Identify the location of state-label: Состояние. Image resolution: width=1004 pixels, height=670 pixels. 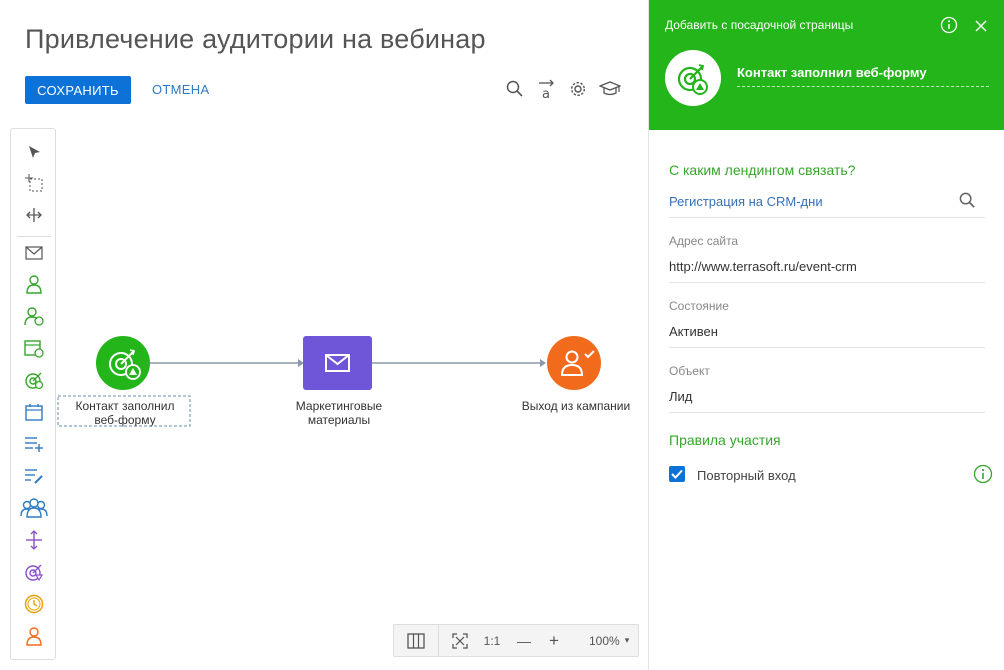
(699, 306).